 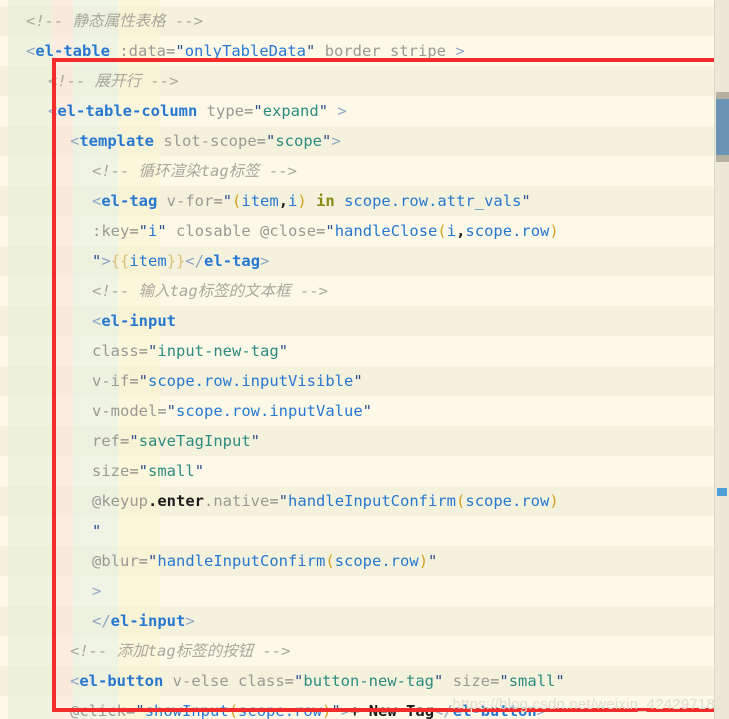 What do you see at coordinates (120, 261) in the screenshot?
I see `code-token: {{` at bounding box center [120, 261].